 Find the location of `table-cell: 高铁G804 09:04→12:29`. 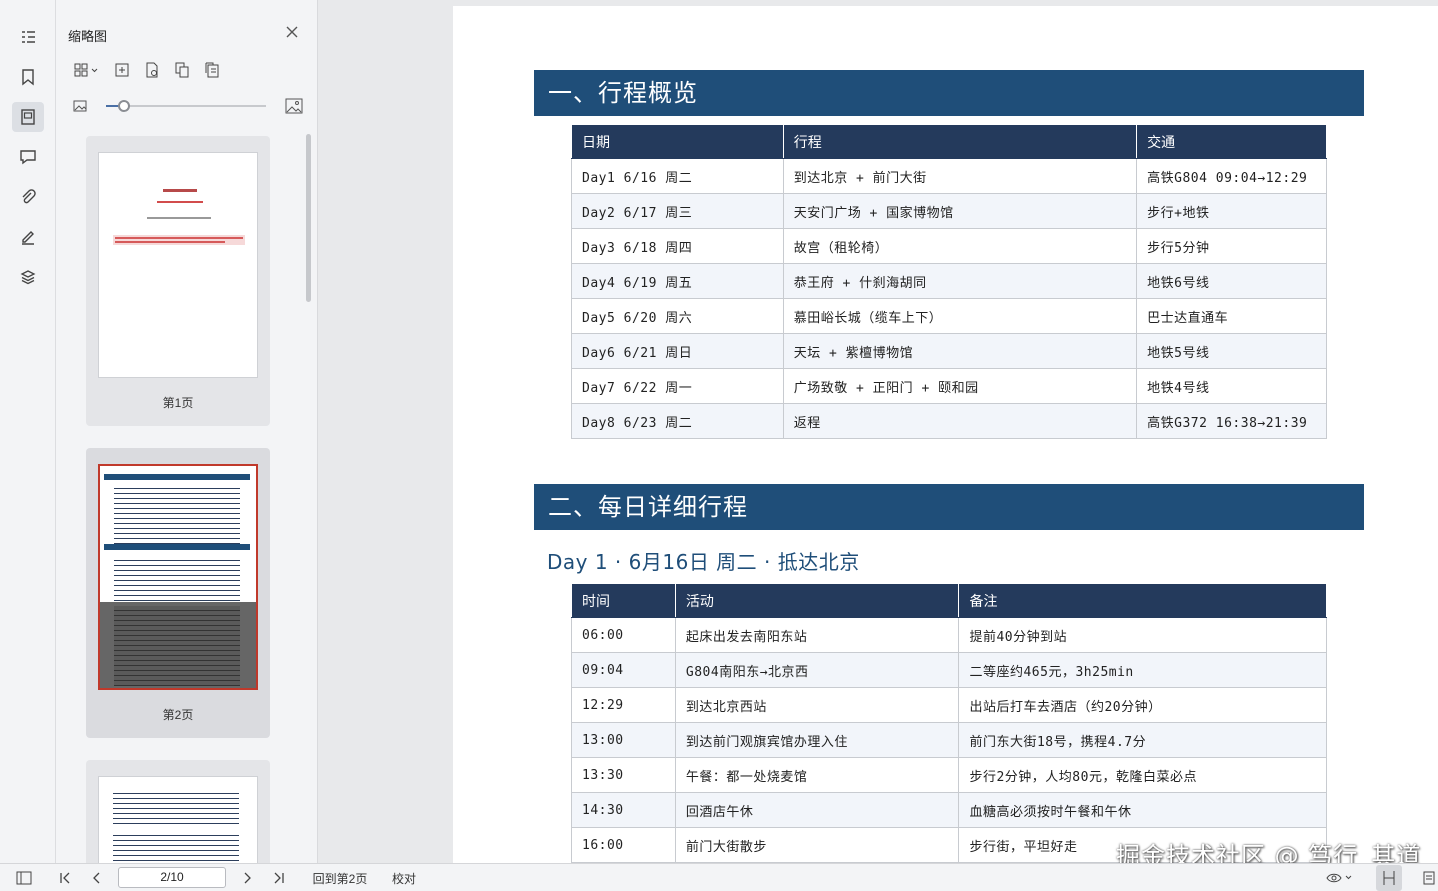

table-cell: 高铁G804 09:04→12:29 is located at coordinates (1231, 176).